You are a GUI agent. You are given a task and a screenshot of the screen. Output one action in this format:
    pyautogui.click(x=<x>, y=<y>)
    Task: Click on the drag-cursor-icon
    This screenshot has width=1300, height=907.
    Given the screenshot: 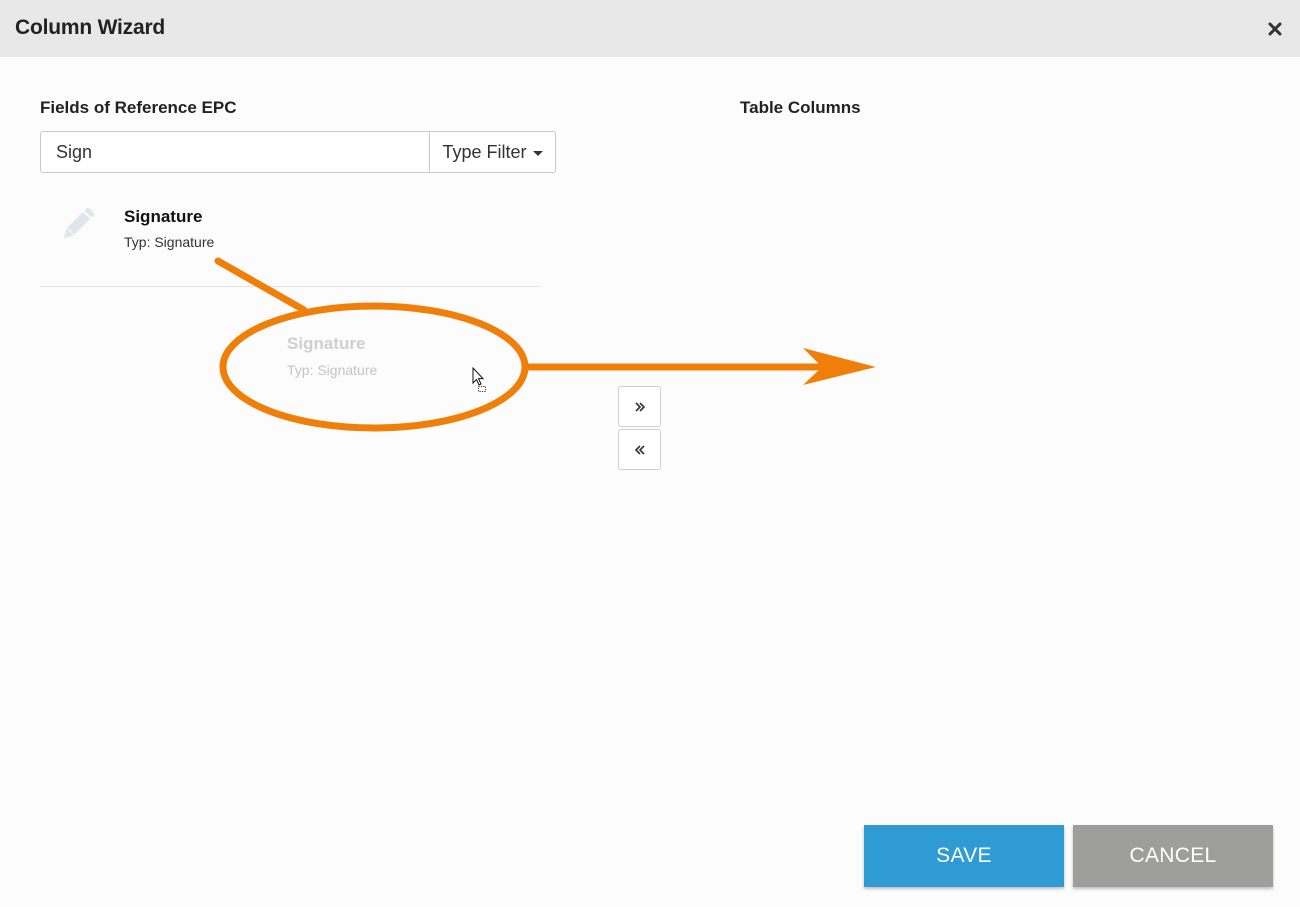 What is the action you would take?
    pyautogui.click(x=479, y=379)
    